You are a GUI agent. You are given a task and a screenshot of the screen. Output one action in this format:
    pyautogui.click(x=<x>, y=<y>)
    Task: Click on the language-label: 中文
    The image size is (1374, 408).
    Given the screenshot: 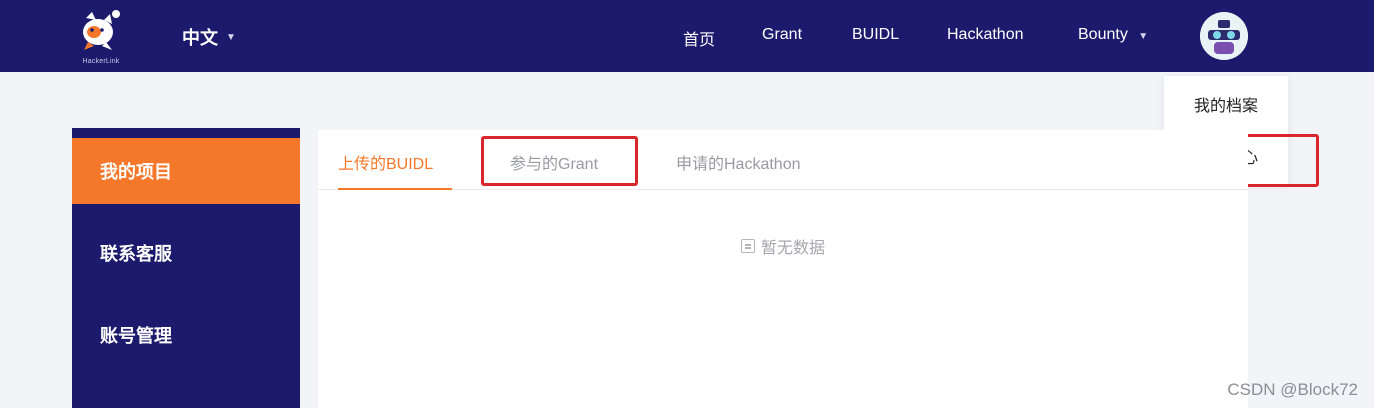 What is the action you would take?
    pyautogui.click(x=200, y=38)
    